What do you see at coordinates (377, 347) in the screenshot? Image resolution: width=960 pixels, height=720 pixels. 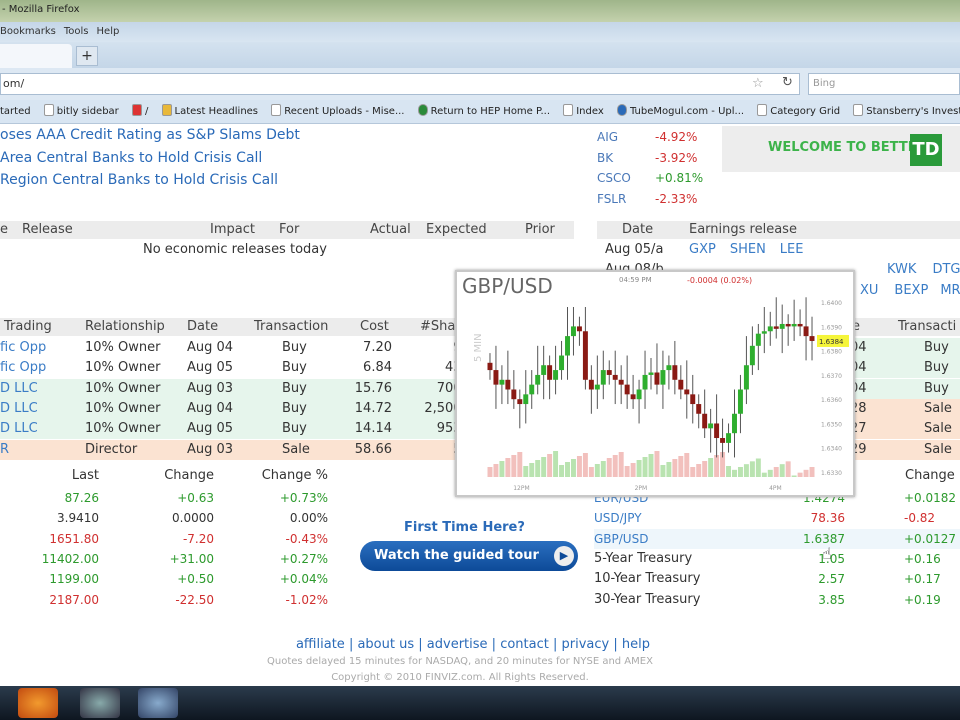 I see `cost: 7.20` at bounding box center [377, 347].